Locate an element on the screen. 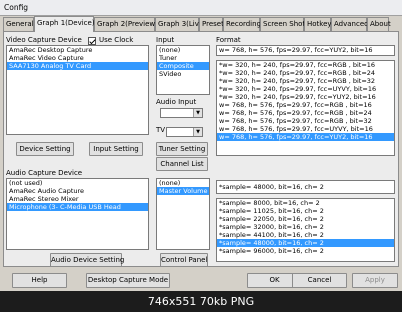 The width and height of the screenshot is (402, 312). video-capture-device-label: Video Capture Device is located at coordinates (44, 40).